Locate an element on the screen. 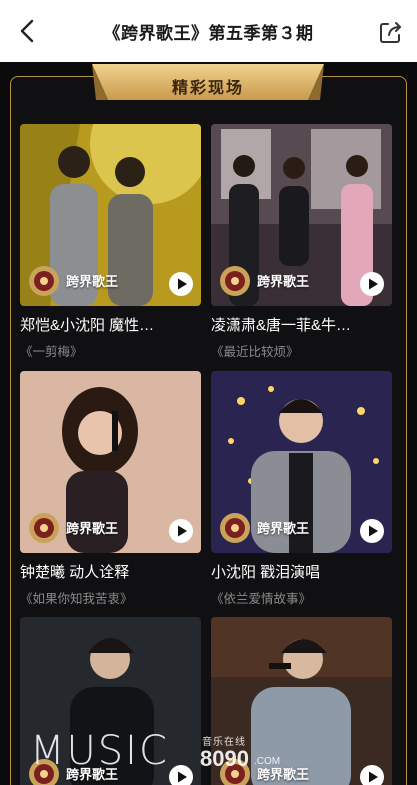  card-subtitle: 《最近比较烦》 is located at coordinates (255, 352).